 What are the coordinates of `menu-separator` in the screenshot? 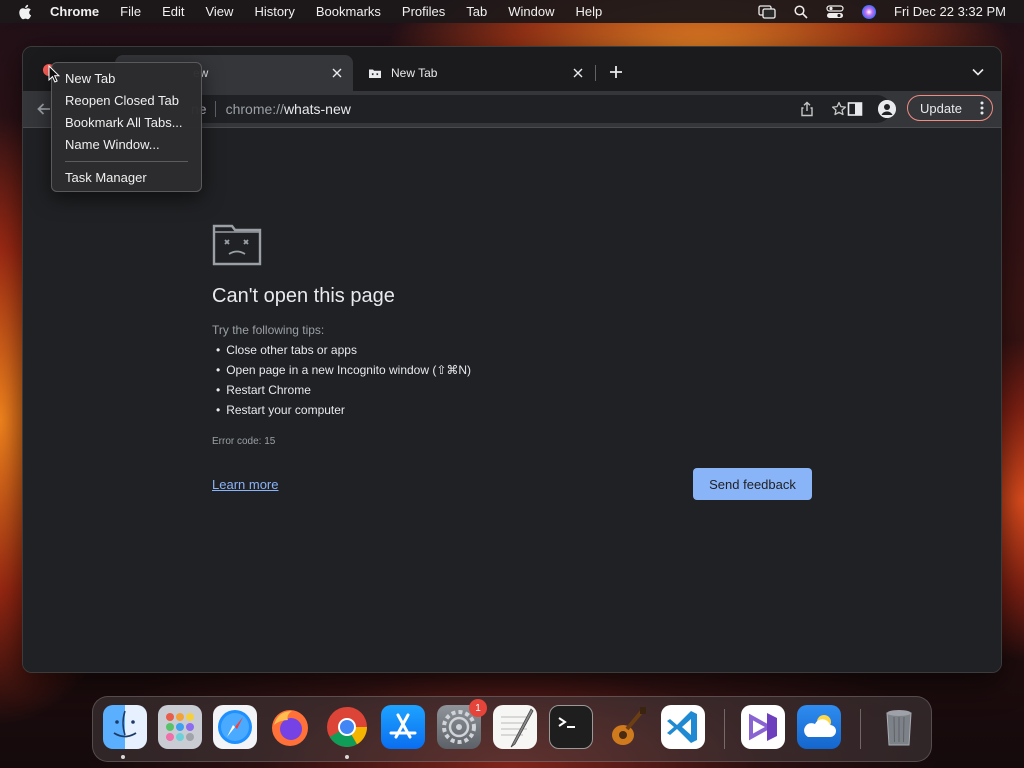 It's located at (126, 161).